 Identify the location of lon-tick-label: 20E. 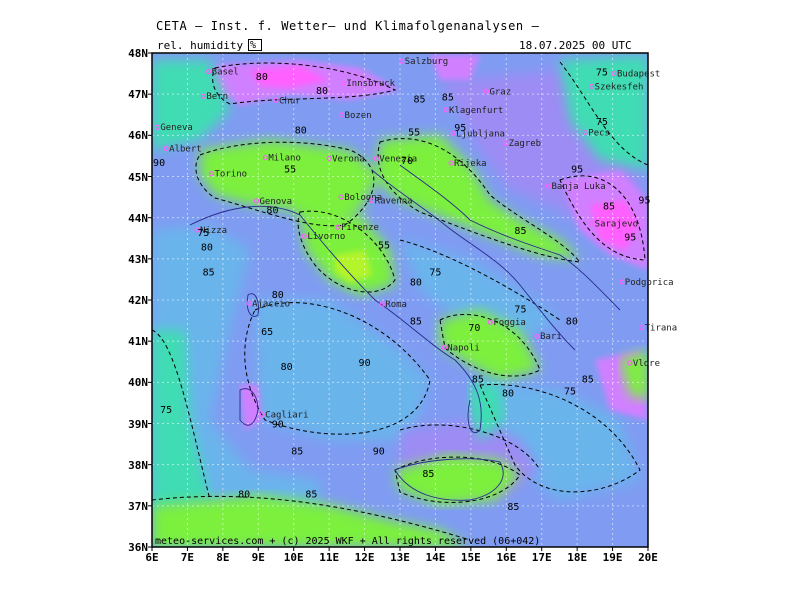
(648, 557).